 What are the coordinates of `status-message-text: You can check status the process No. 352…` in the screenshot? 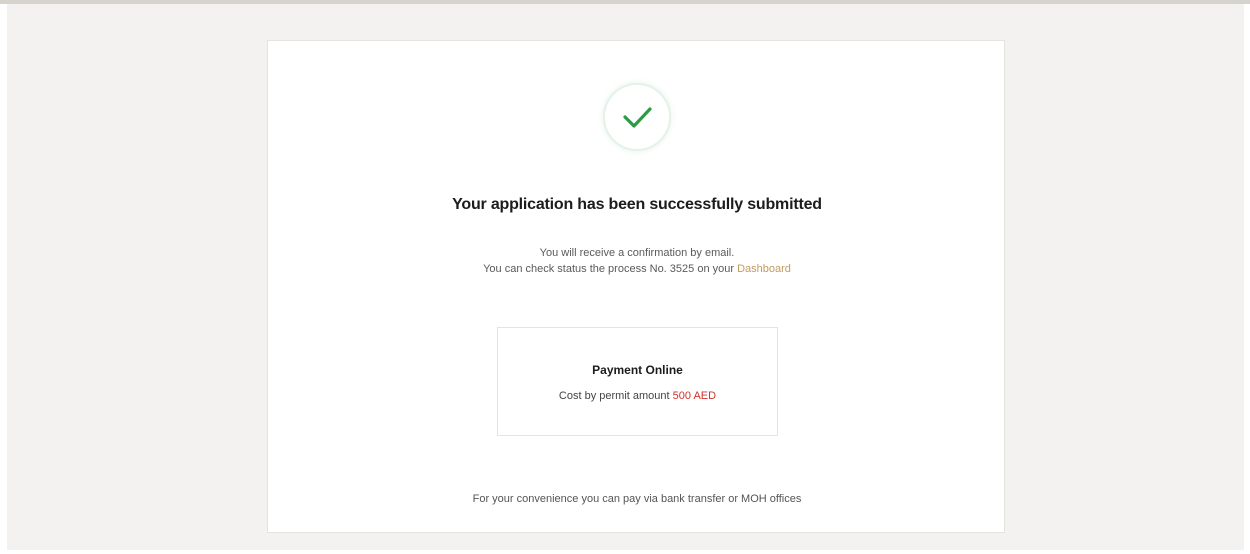 It's located at (609, 269).